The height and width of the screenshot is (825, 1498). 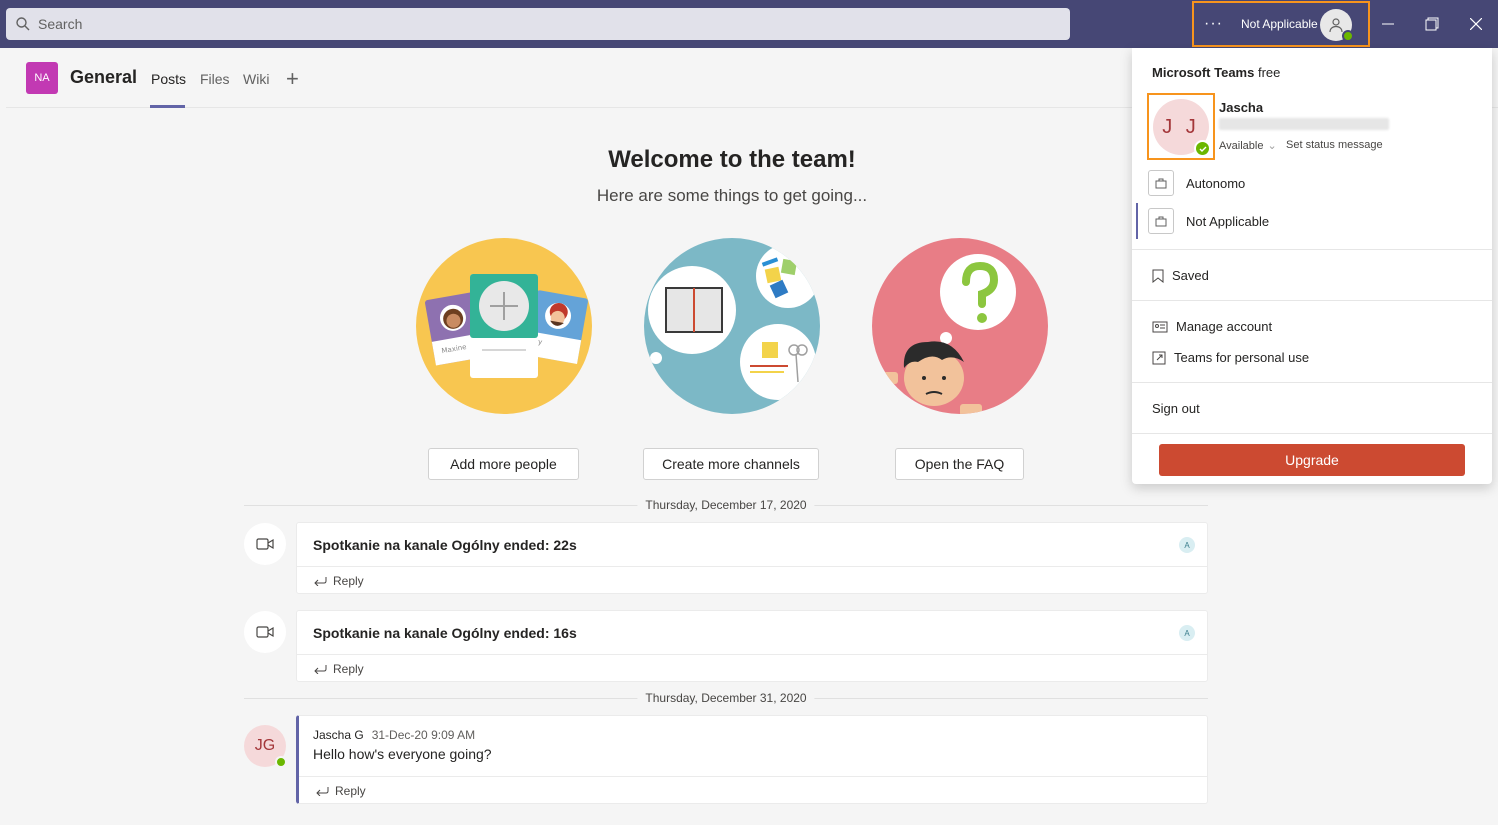 What do you see at coordinates (1312, 183) in the screenshot?
I see `org-item-autonomo: Autonomo` at bounding box center [1312, 183].